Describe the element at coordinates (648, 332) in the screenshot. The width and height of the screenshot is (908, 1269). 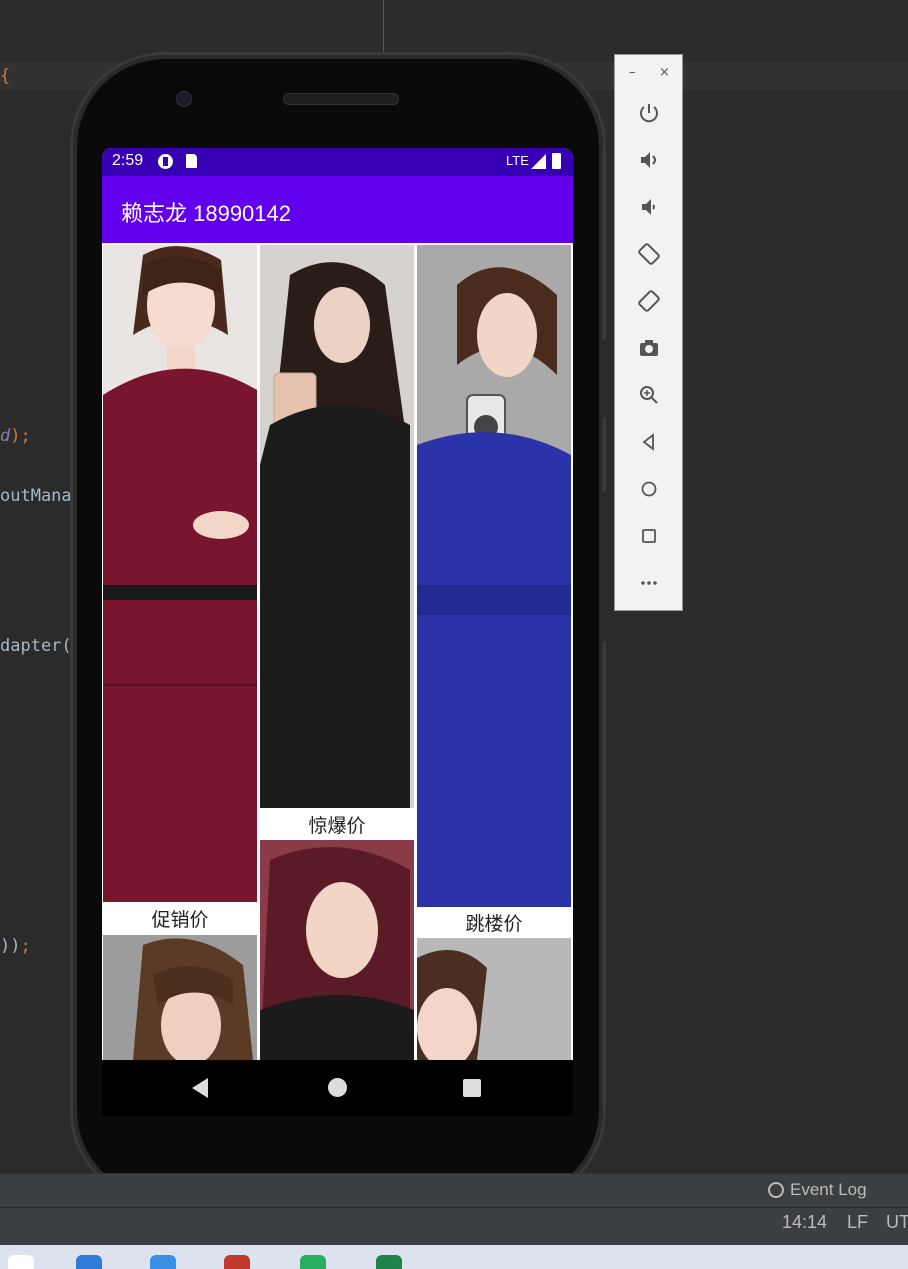
I see `emulator-toolbar: – ×` at that location.